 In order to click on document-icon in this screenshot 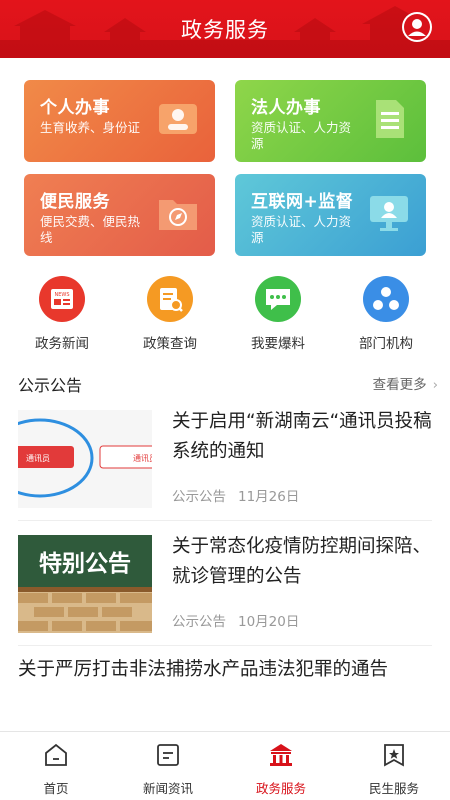, I will do `click(390, 119)`.